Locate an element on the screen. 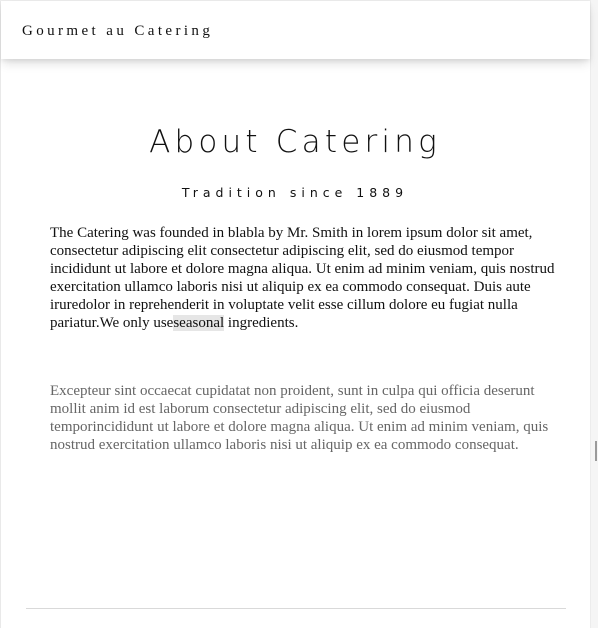  about-title: About Catering is located at coordinates (295, 142).